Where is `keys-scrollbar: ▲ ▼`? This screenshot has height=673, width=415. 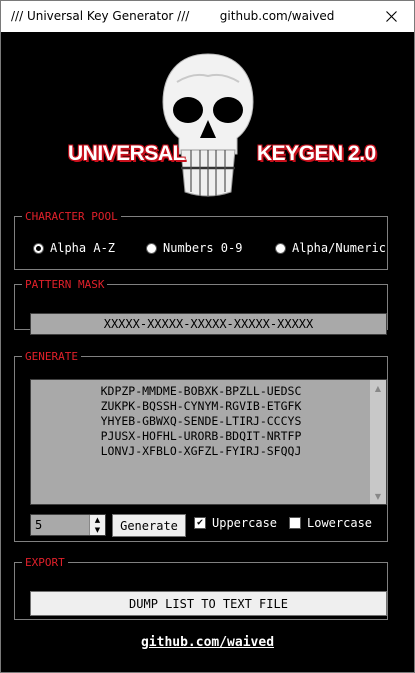 keys-scrollbar: ▲ ▼ is located at coordinates (378, 442).